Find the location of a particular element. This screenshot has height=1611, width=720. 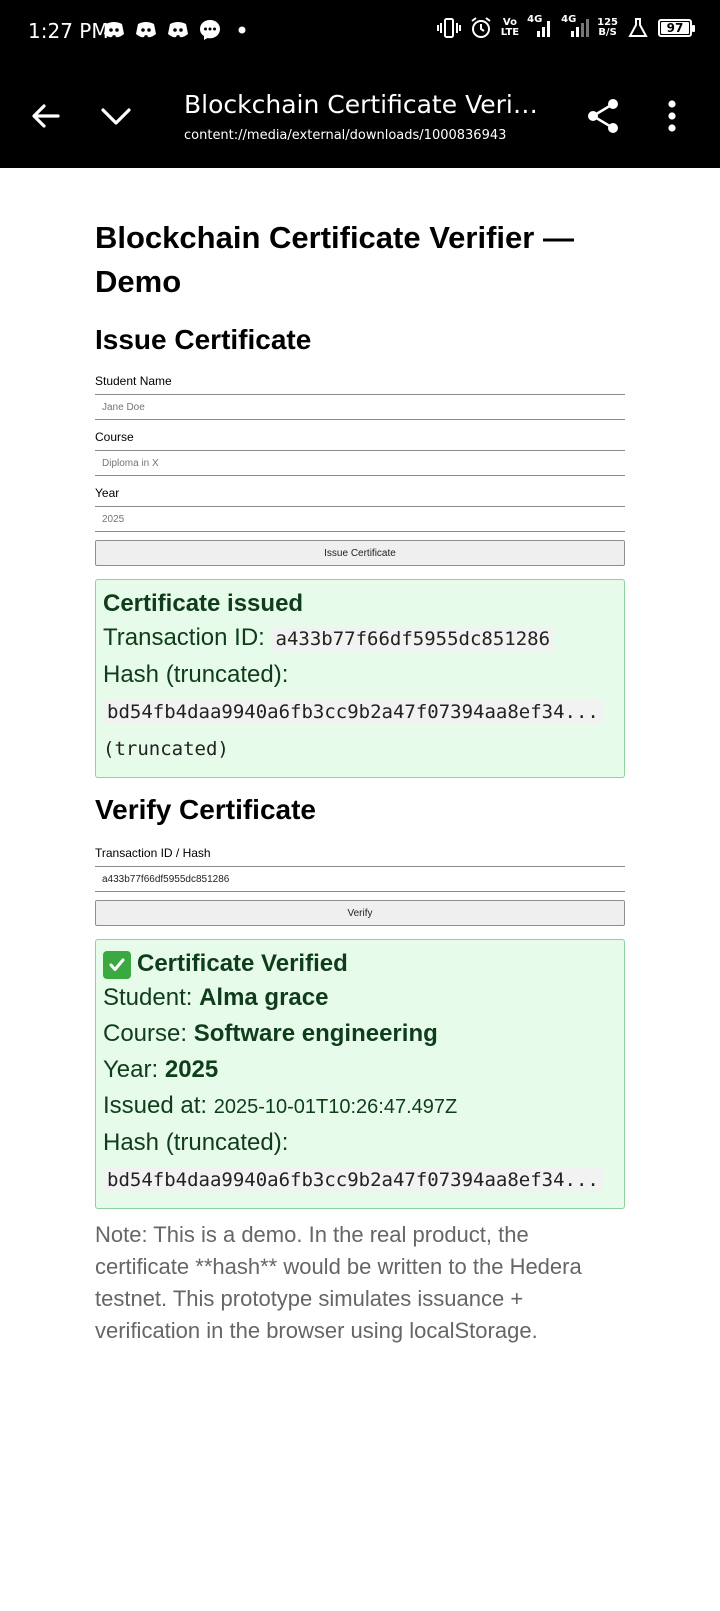

status-time: 1:27 PM is located at coordinates (68, 31).